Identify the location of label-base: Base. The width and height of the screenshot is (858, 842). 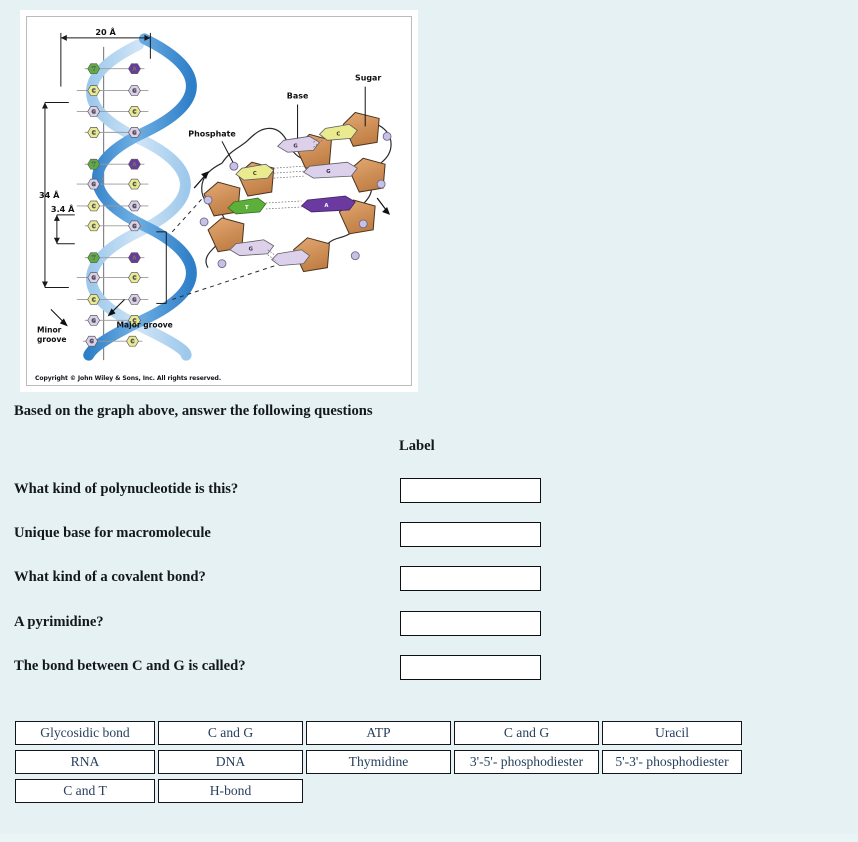
(298, 96).